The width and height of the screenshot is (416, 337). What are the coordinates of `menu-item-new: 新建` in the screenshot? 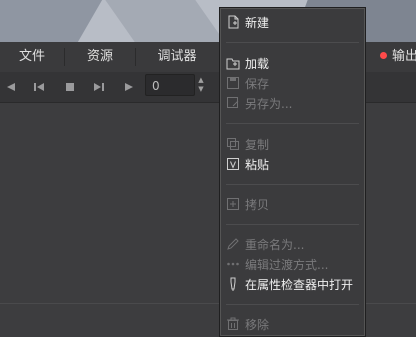 It's located at (292, 22).